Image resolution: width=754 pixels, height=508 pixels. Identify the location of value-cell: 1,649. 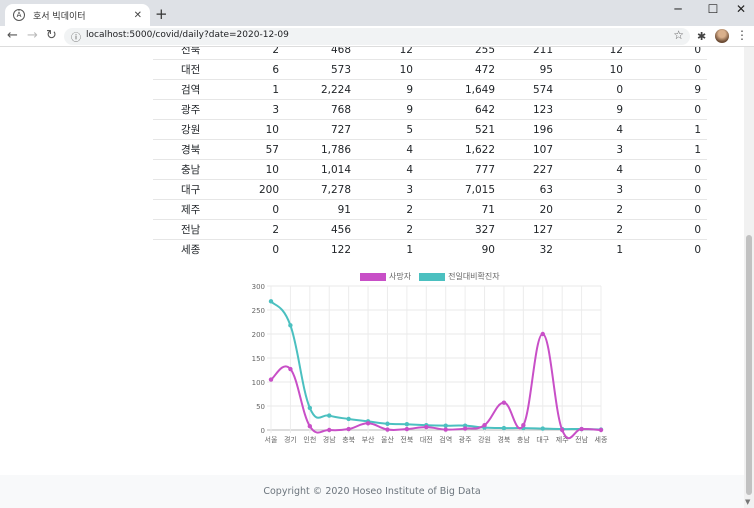
(460, 89).